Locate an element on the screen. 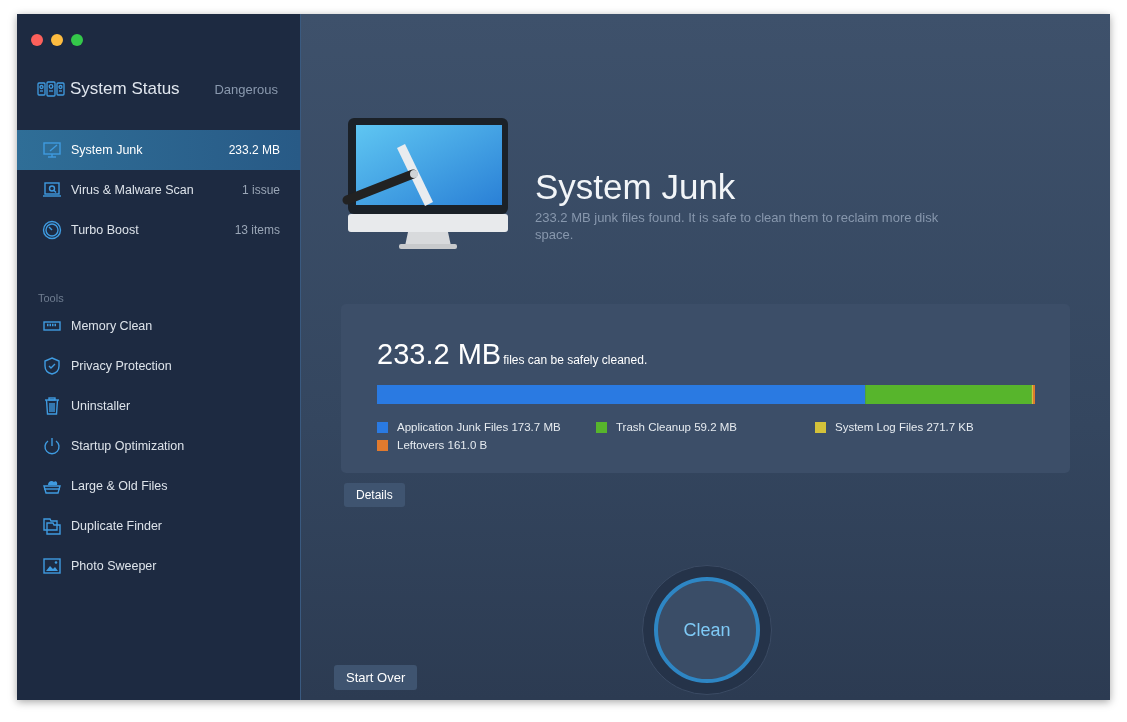 The image size is (1127, 722). photo-icon is located at coordinates (52, 566).